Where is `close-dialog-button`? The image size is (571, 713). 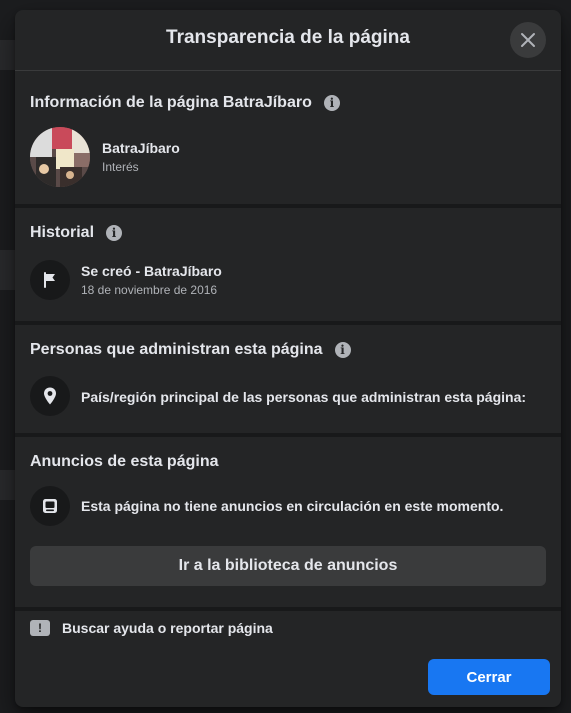 close-dialog-button is located at coordinates (528, 40).